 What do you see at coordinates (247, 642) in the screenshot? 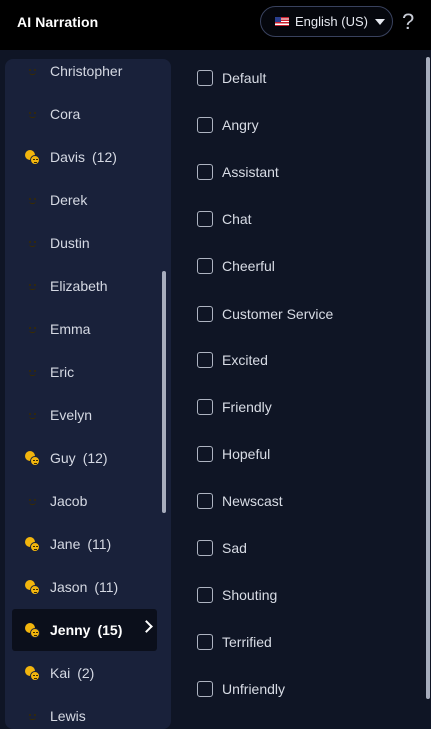
I see `style-label: Terrified` at bounding box center [247, 642].